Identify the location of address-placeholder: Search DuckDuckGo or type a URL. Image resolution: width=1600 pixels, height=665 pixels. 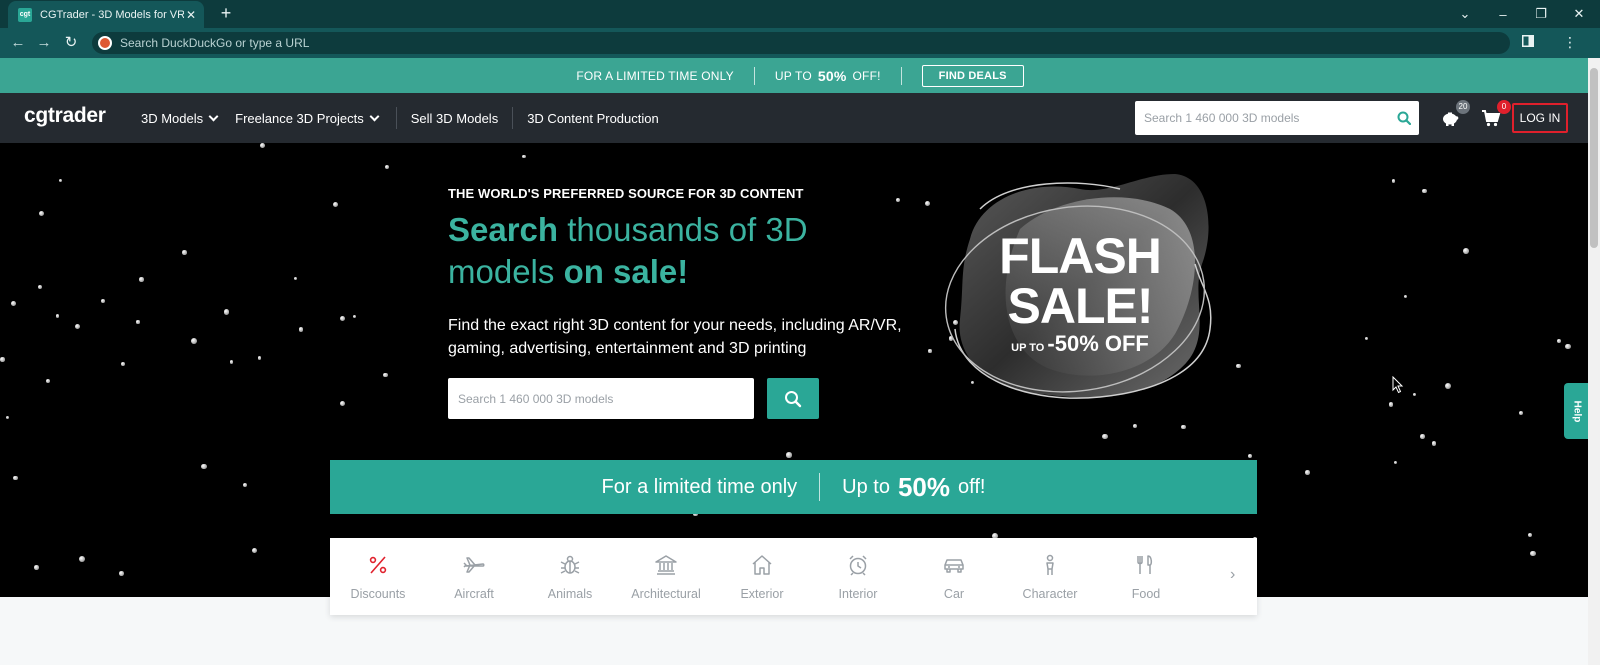
(215, 43).